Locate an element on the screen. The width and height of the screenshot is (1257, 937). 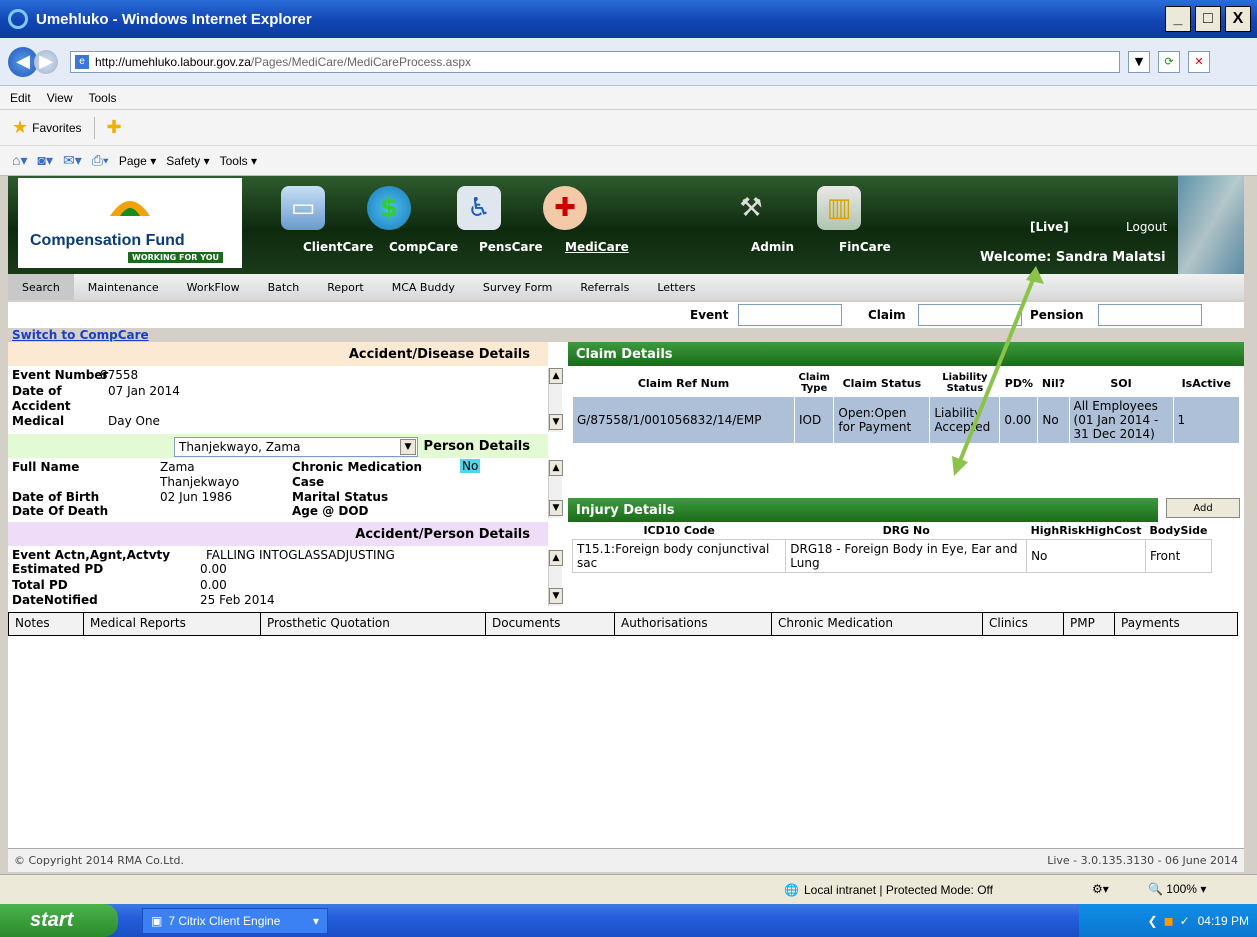
add-favorite-icon: ✚ is located at coordinates (114, 127).